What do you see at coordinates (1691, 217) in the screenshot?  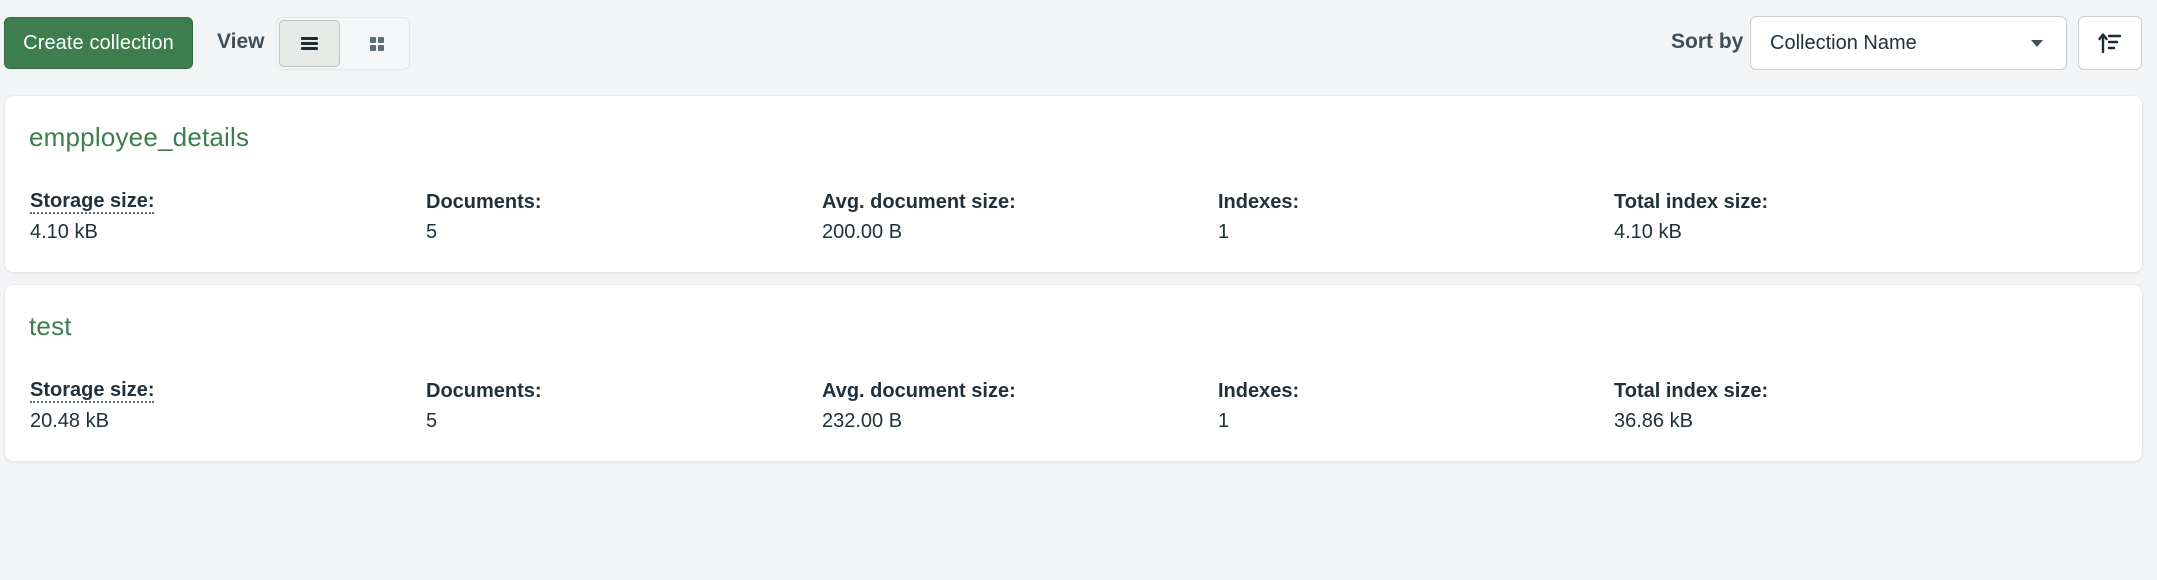 I see `total-index-size-stat: Total index size: 4.10 kB` at bounding box center [1691, 217].